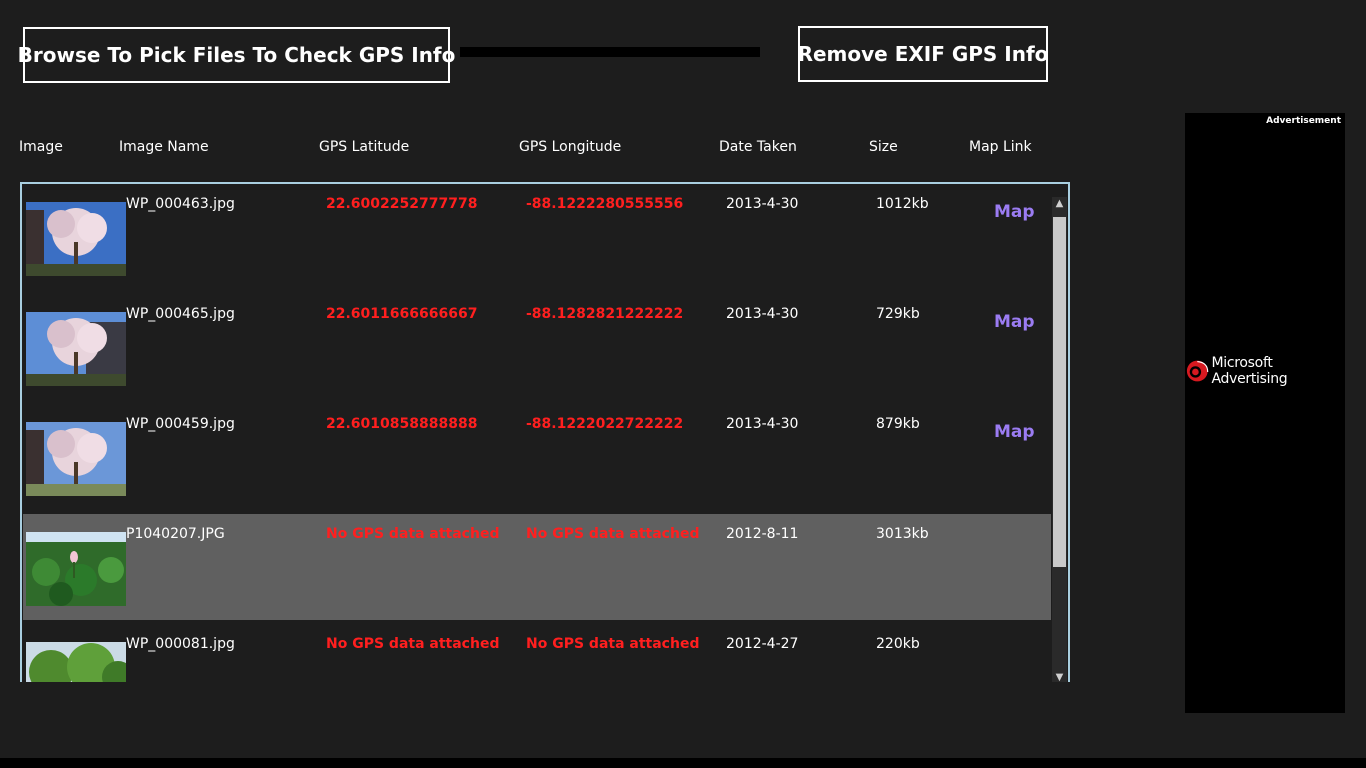  I want to click on column-header-gps-latitude: GPS Latitude, so click(364, 147).